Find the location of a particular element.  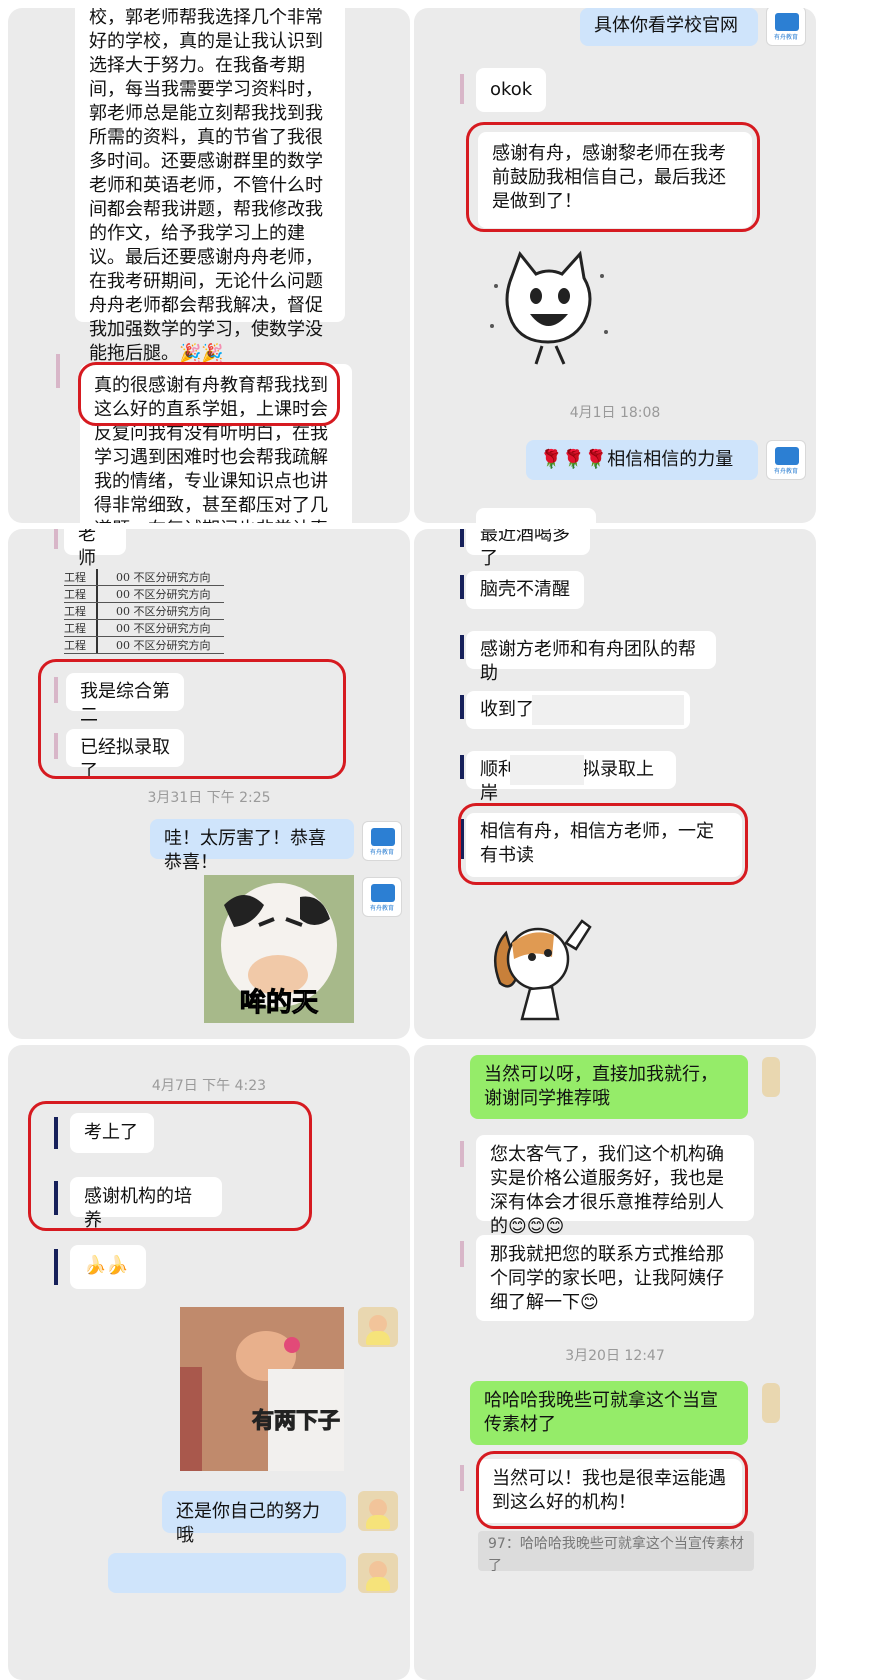

message-text: 收到了 is located at coordinates (507, 709).